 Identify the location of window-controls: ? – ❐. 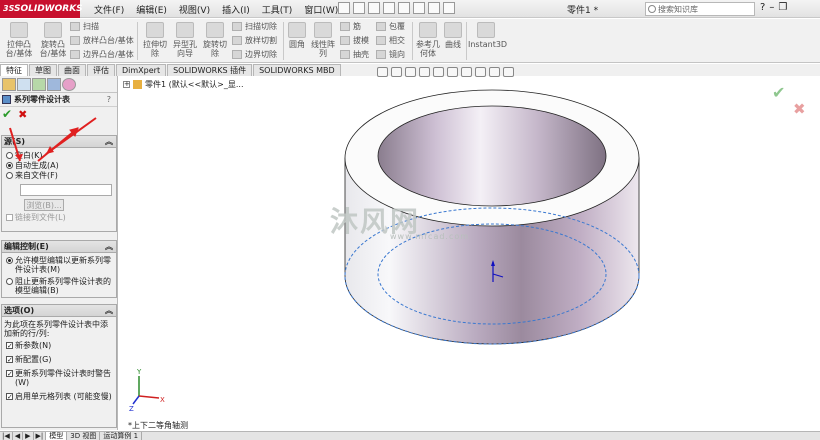
(773, 7).